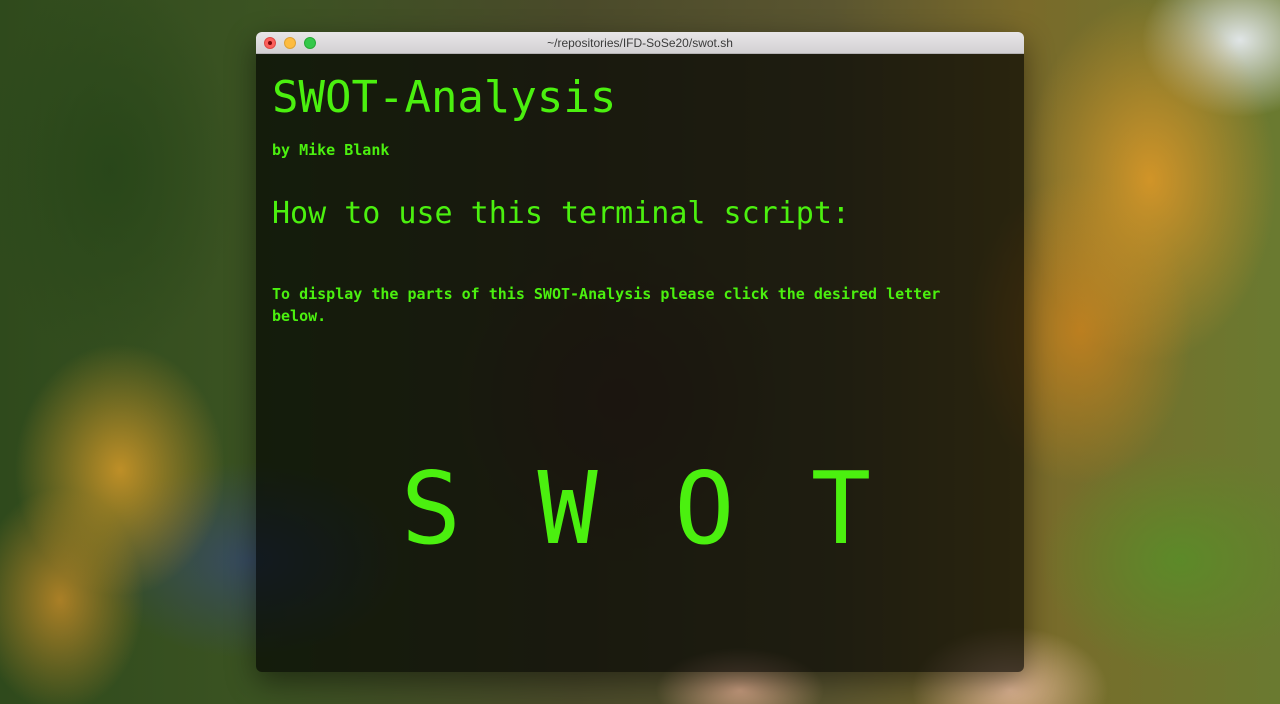 This screenshot has width=1280, height=704. Describe the element at coordinates (331, 150) in the screenshot. I see `author-line: by Mike Blank` at that location.